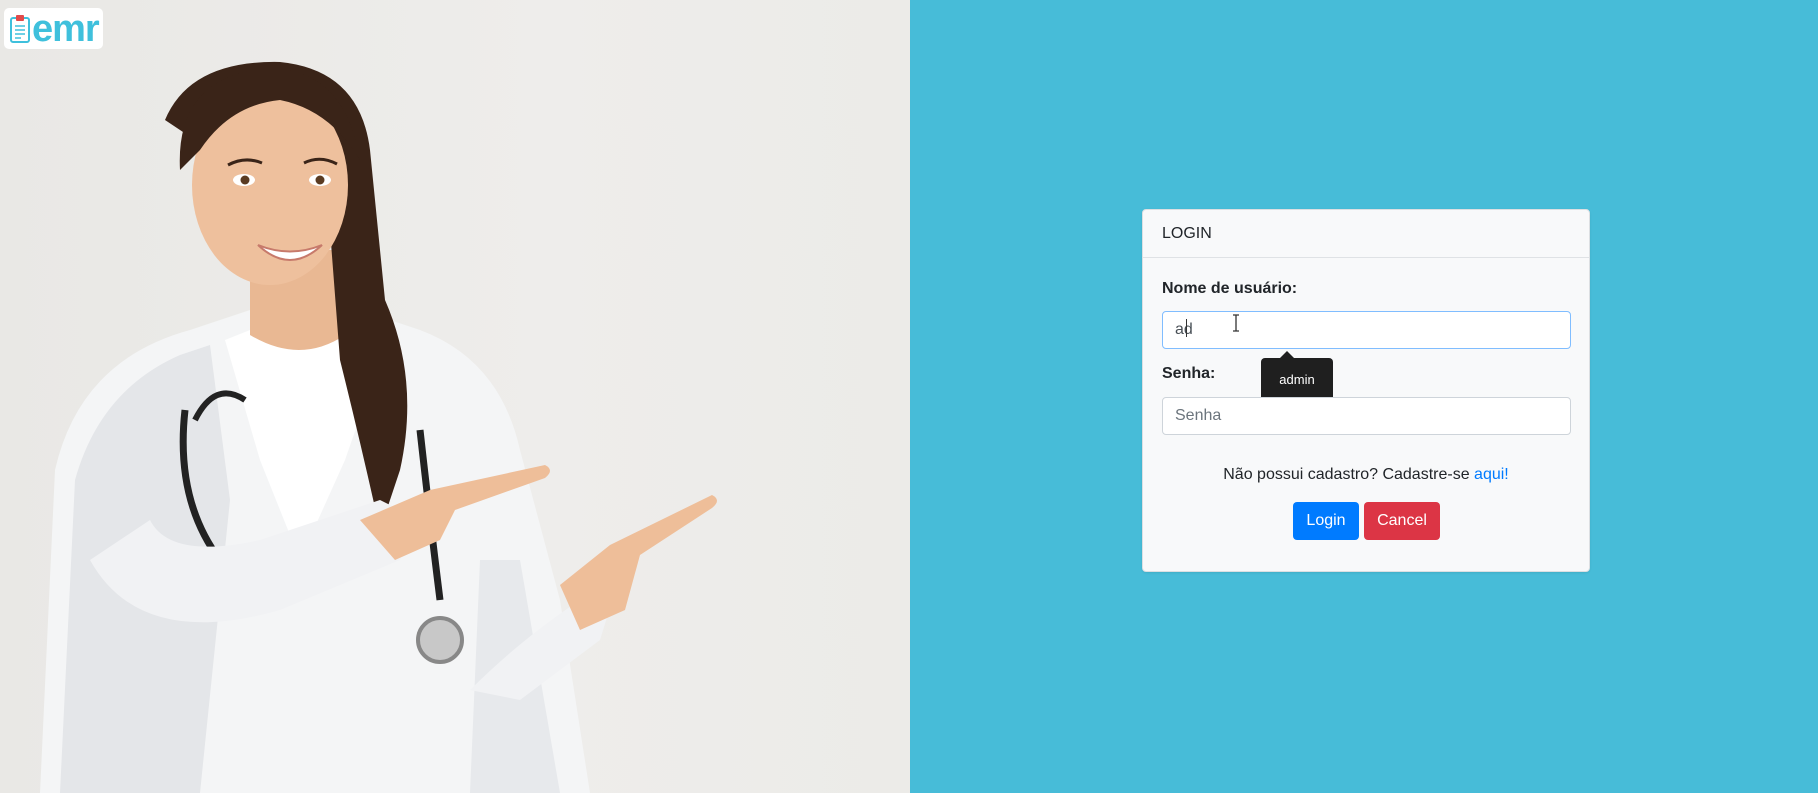  What do you see at coordinates (1326, 521) in the screenshot?
I see `login-button: Login` at bounding box center [1326, 521].